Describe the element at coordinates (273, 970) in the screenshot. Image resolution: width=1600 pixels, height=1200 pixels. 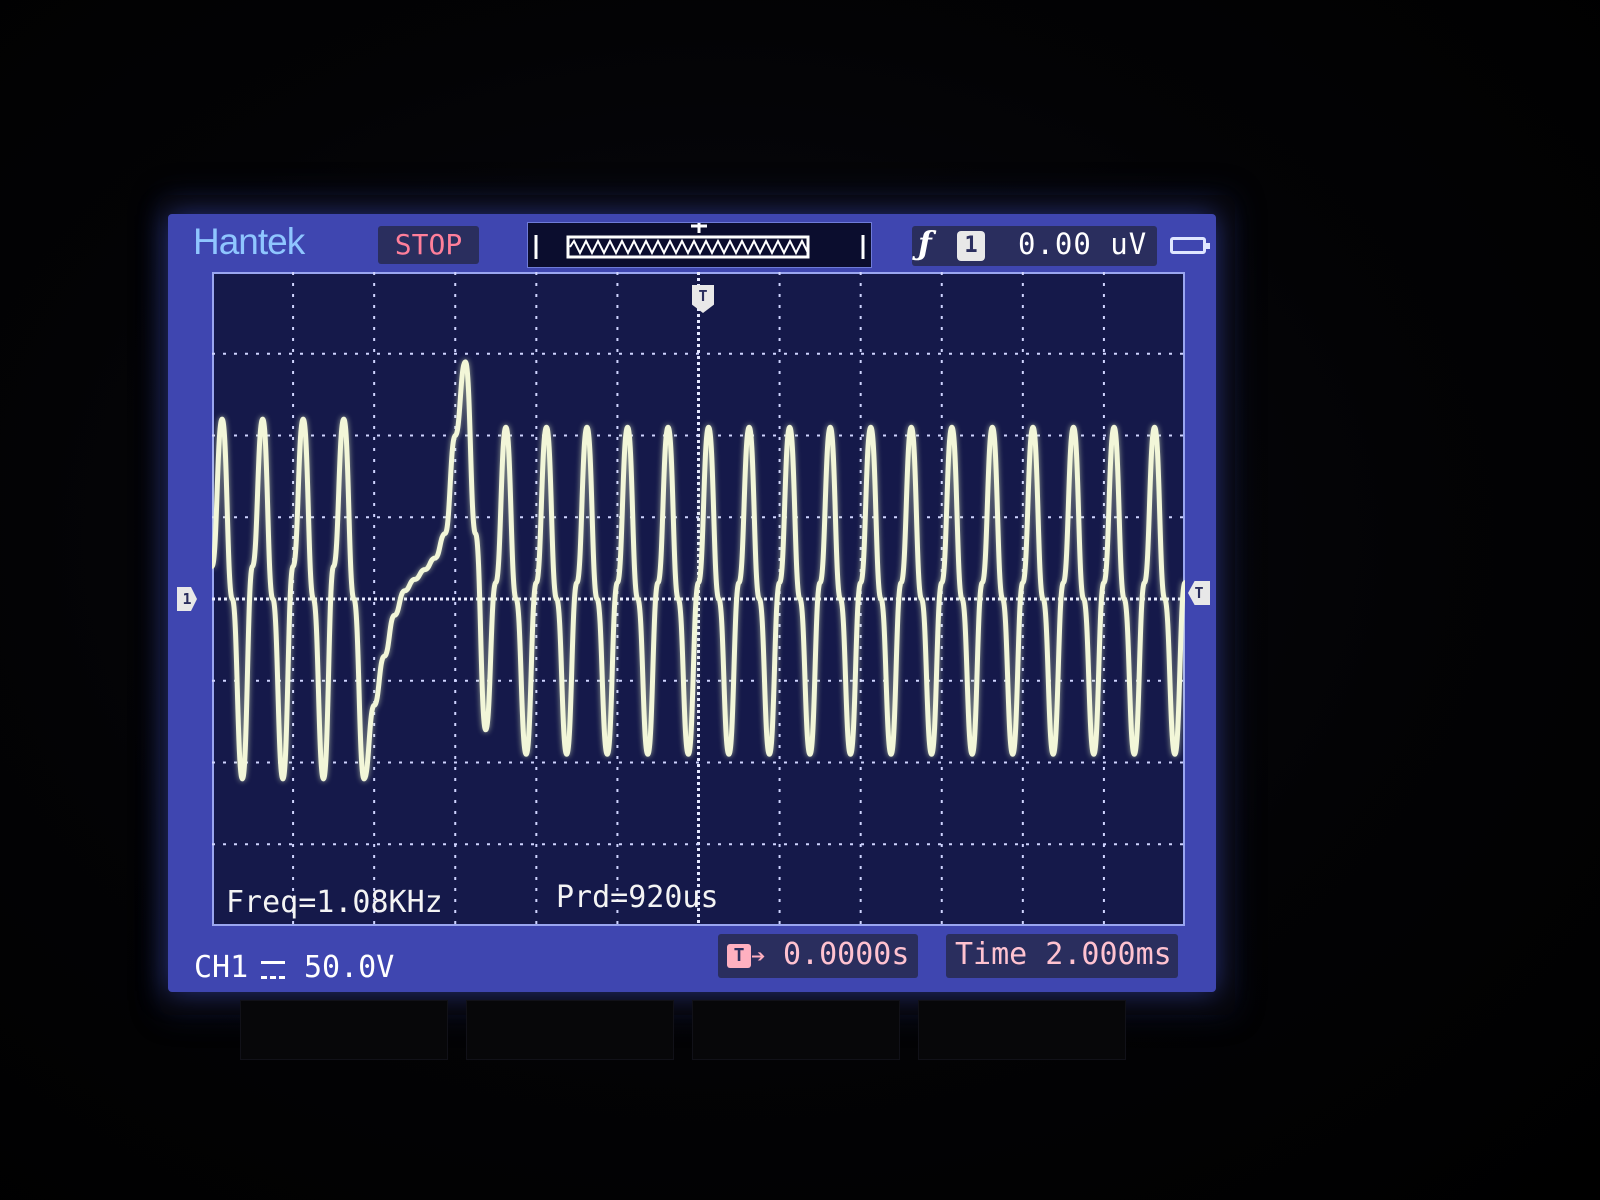
I see `dc-coupling-icon` at that location.